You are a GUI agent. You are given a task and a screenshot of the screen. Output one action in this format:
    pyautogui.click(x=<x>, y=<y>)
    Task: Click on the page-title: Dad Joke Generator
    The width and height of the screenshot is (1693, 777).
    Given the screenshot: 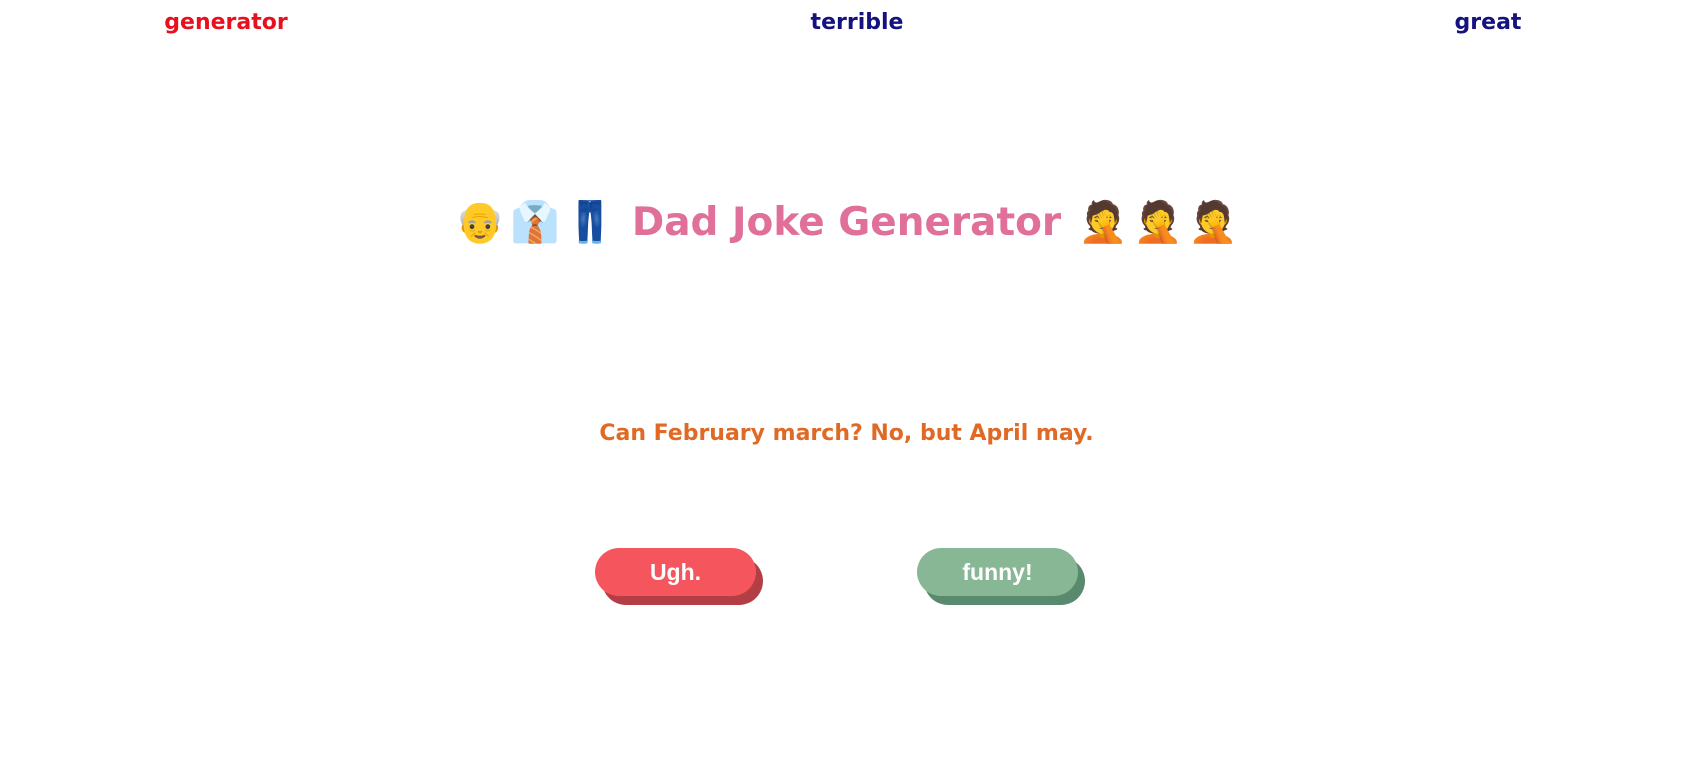 What is the action you would take?
    pyautogui.click(x=846, y=222)
    